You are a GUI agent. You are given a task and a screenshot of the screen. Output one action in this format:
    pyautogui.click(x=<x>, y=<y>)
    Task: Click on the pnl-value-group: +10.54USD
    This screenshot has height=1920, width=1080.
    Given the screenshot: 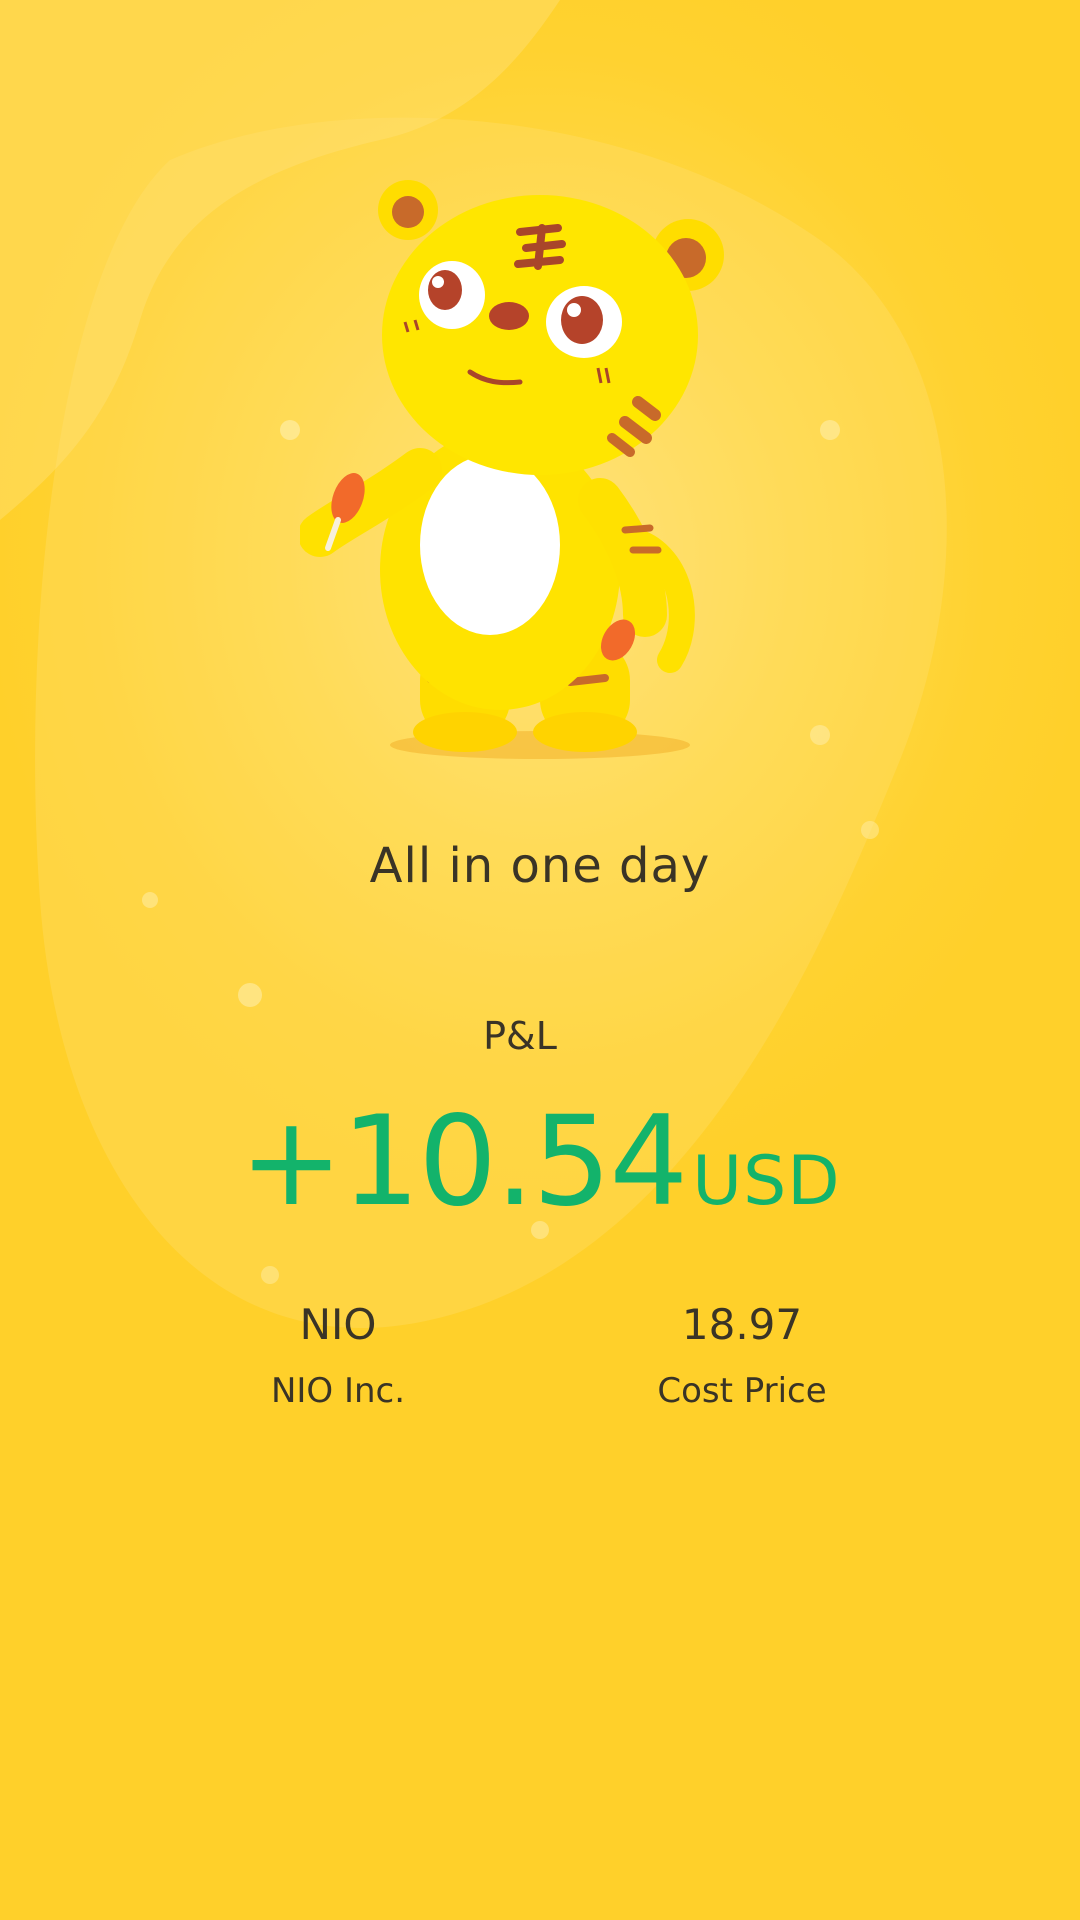 What is the action you would take?
    pyautogui.click(x=540, y=1162)
    